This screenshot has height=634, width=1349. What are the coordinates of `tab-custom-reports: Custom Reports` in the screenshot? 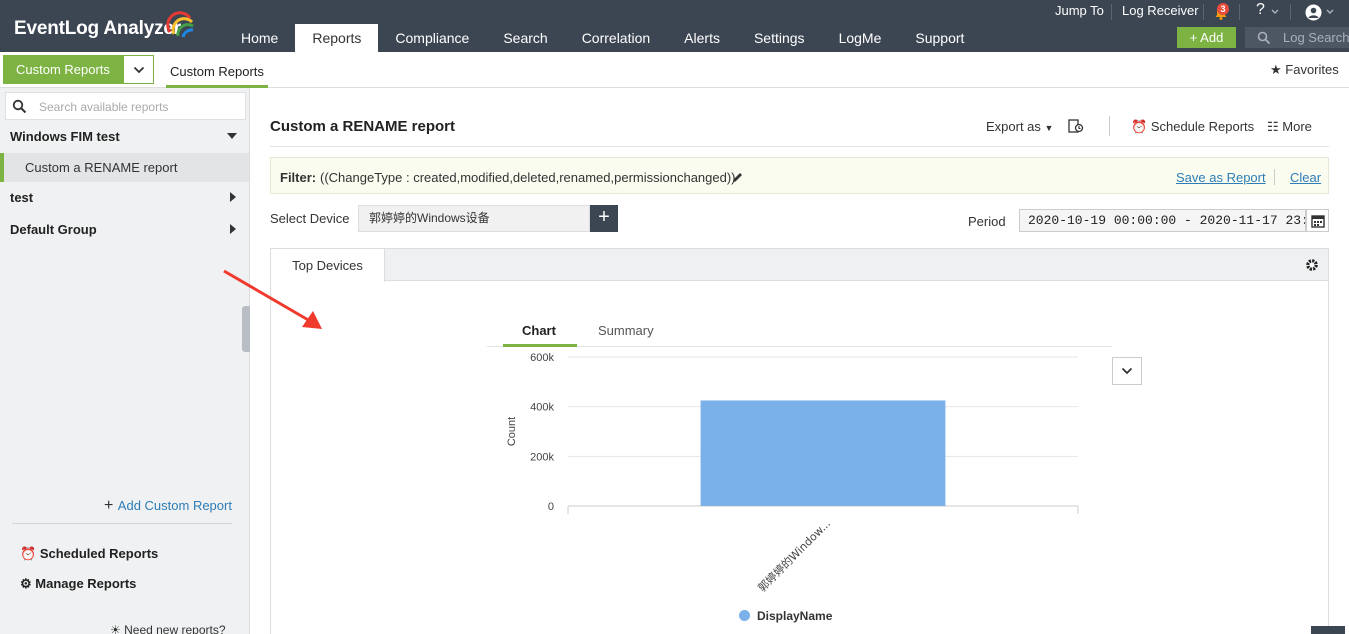 It's located at (217, 71).